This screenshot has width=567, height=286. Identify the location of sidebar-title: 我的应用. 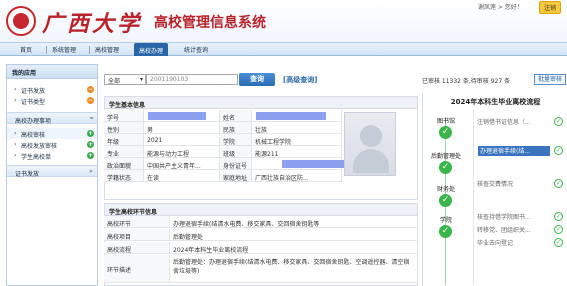
(52, 72).